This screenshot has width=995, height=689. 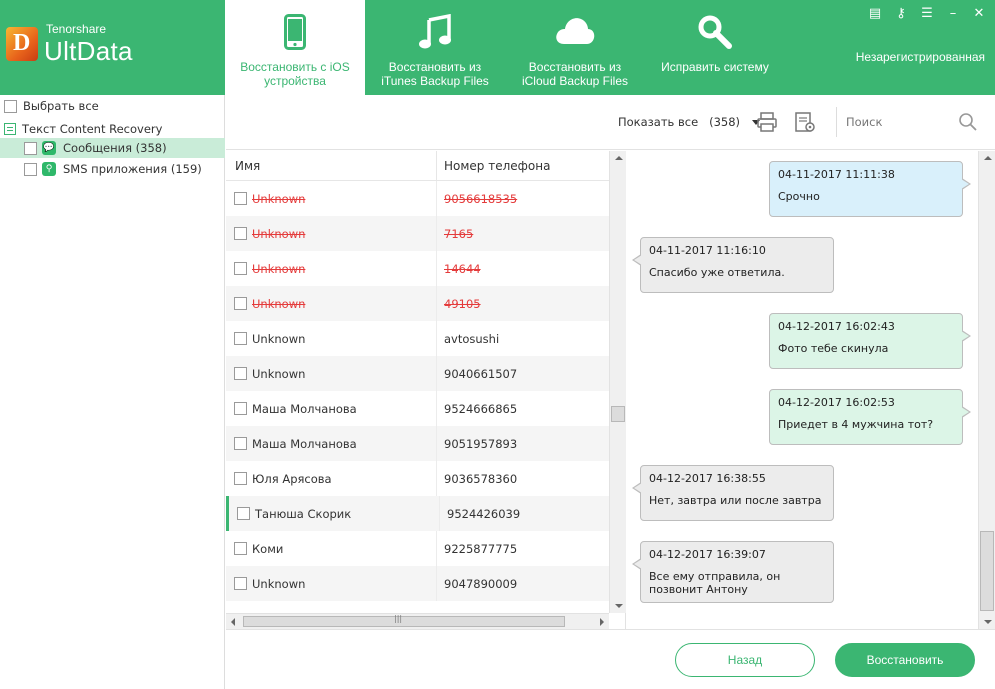 What do you see at coordinates (10, 129) in the screenshot?
I see `list-icon` at bounding box center [10, 129].